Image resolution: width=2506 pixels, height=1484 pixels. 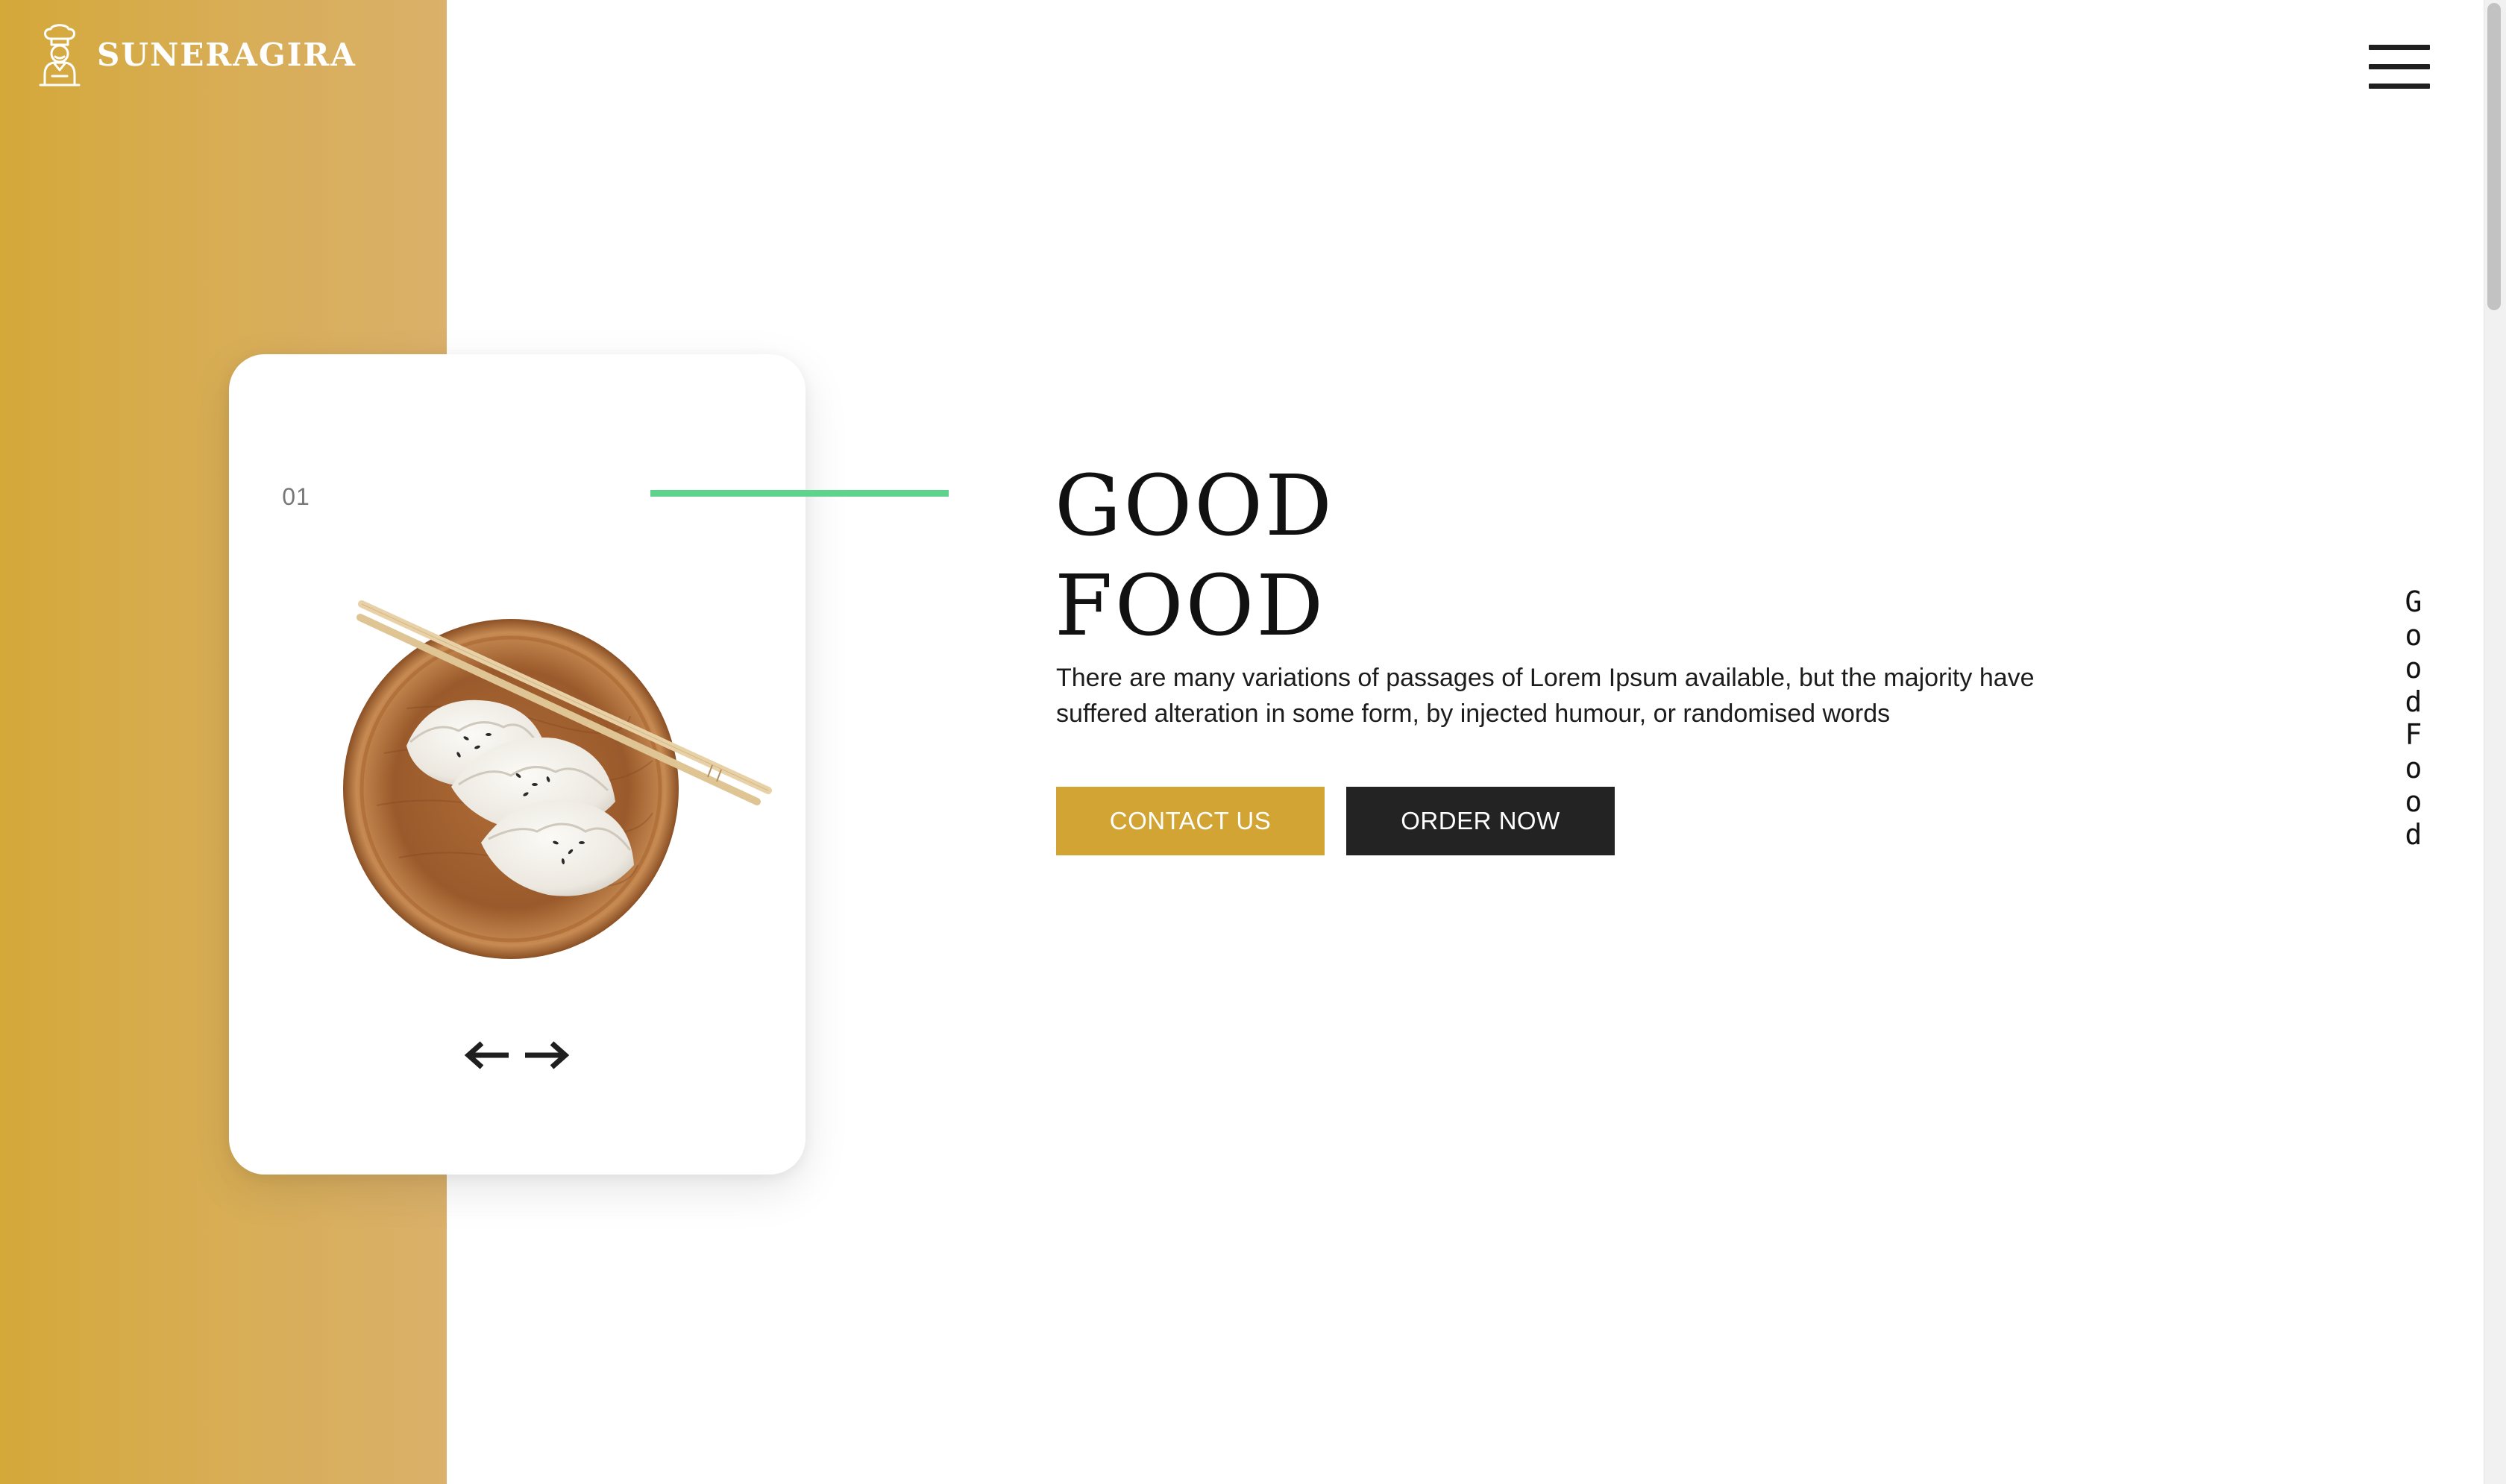 What do you see at coordinates (296, 497) in the screenshot?
I see `slide-number: 01` at bounding box center [296, 497].